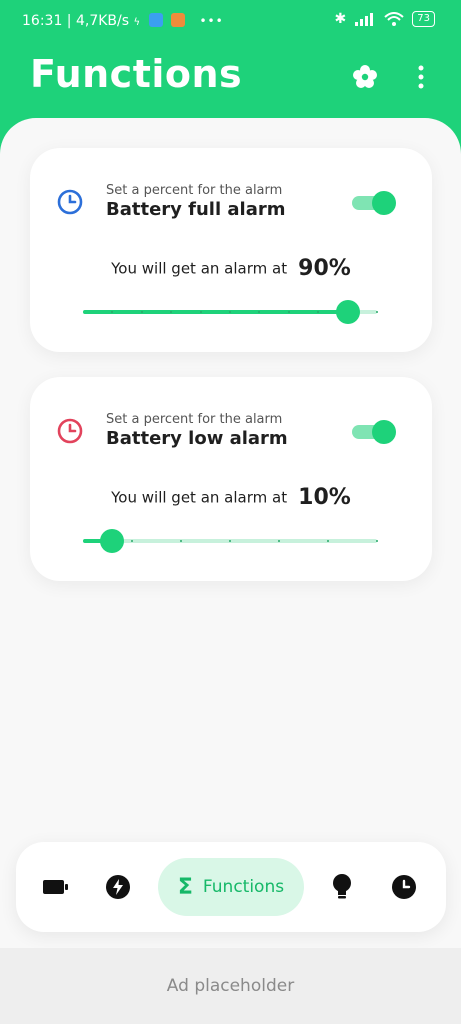  I want to click on page-title: Functions, so click(136, 74).